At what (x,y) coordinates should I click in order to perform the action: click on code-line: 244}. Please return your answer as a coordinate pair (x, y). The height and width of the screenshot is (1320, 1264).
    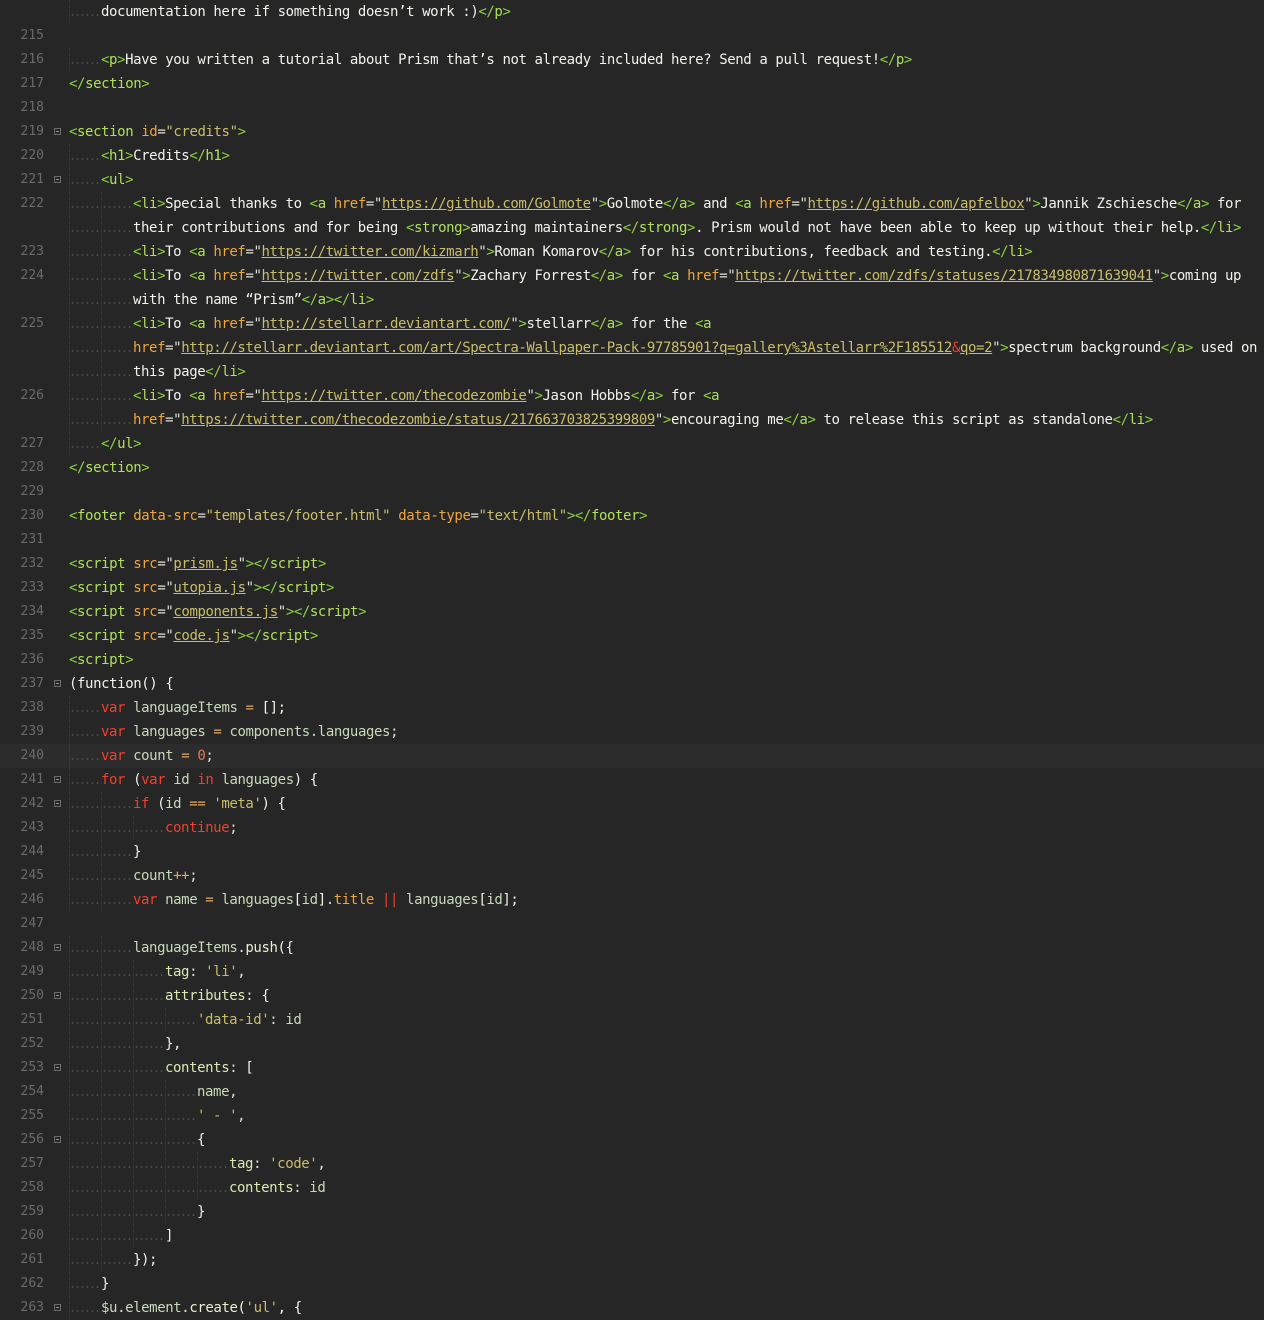
    Looking at the image, I should click on (632, 852).